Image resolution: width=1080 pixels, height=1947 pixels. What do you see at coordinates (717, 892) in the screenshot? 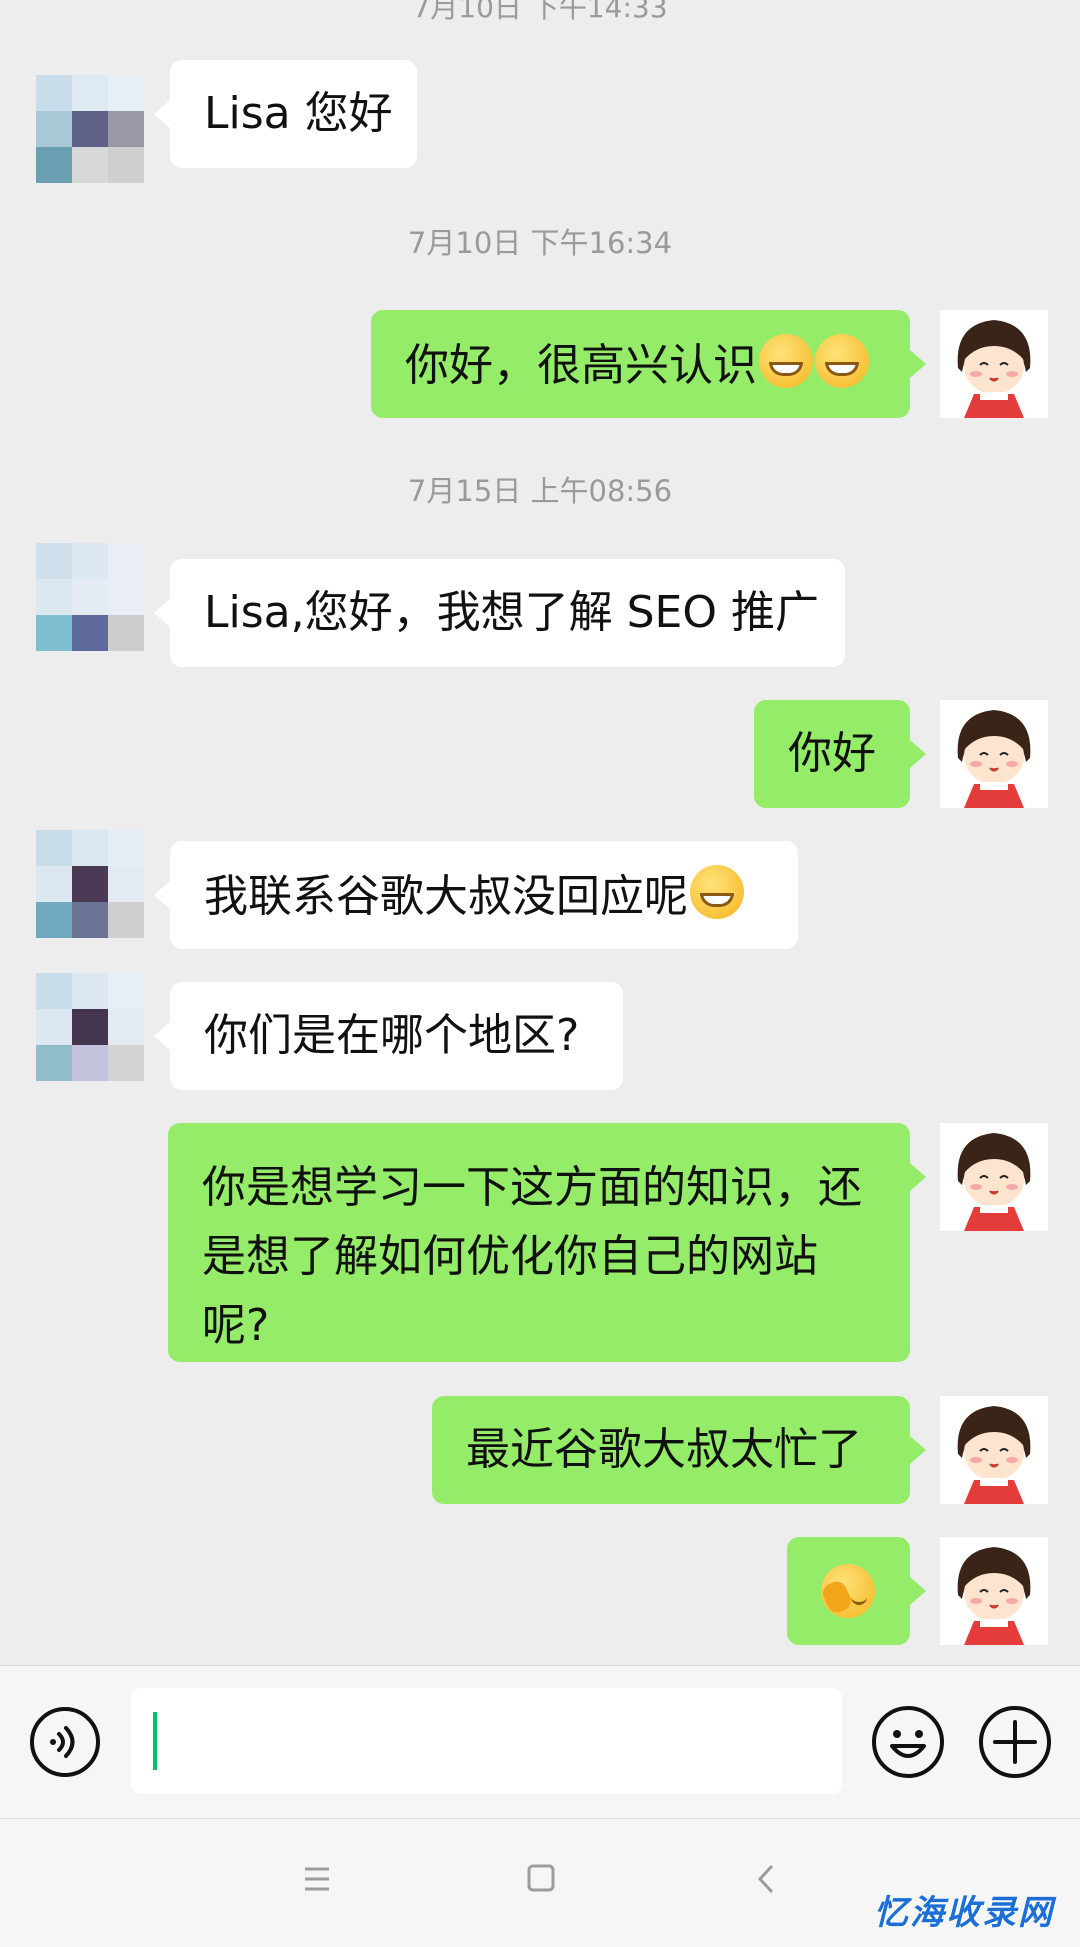
I see `laughing-emoji-icon` at bounding box center [717, 892].